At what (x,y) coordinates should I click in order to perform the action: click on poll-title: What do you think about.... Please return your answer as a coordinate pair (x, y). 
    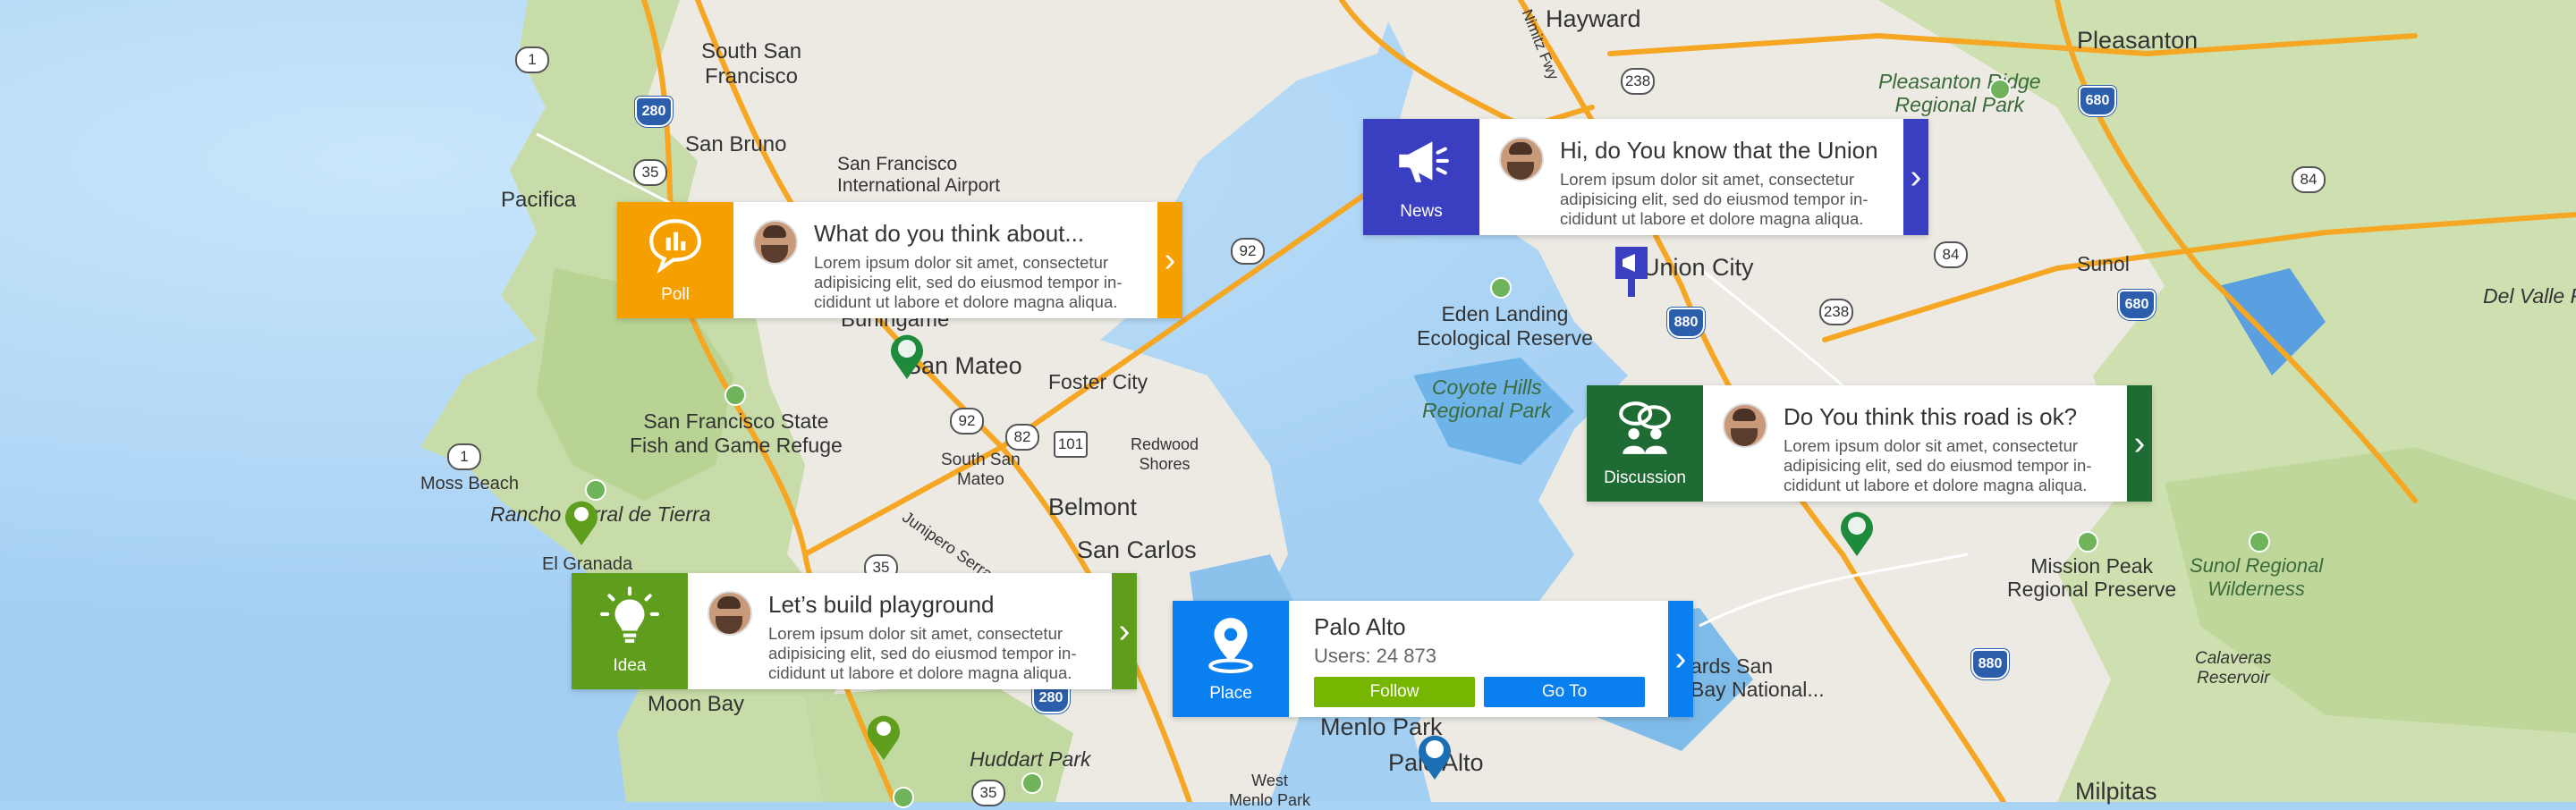
    Looking at the image, I should click on (949, 233).